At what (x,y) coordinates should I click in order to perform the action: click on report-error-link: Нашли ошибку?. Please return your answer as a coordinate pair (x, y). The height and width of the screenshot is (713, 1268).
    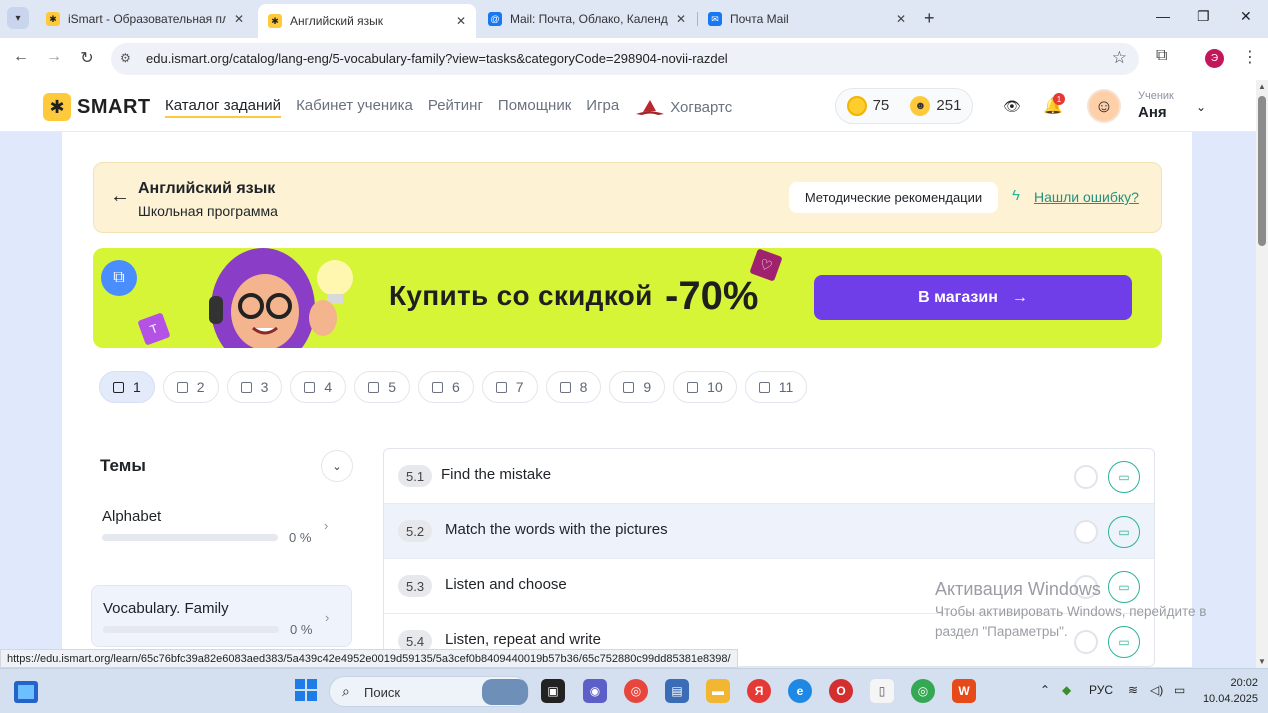
    Looking at the image, I should click on (1086, 197).